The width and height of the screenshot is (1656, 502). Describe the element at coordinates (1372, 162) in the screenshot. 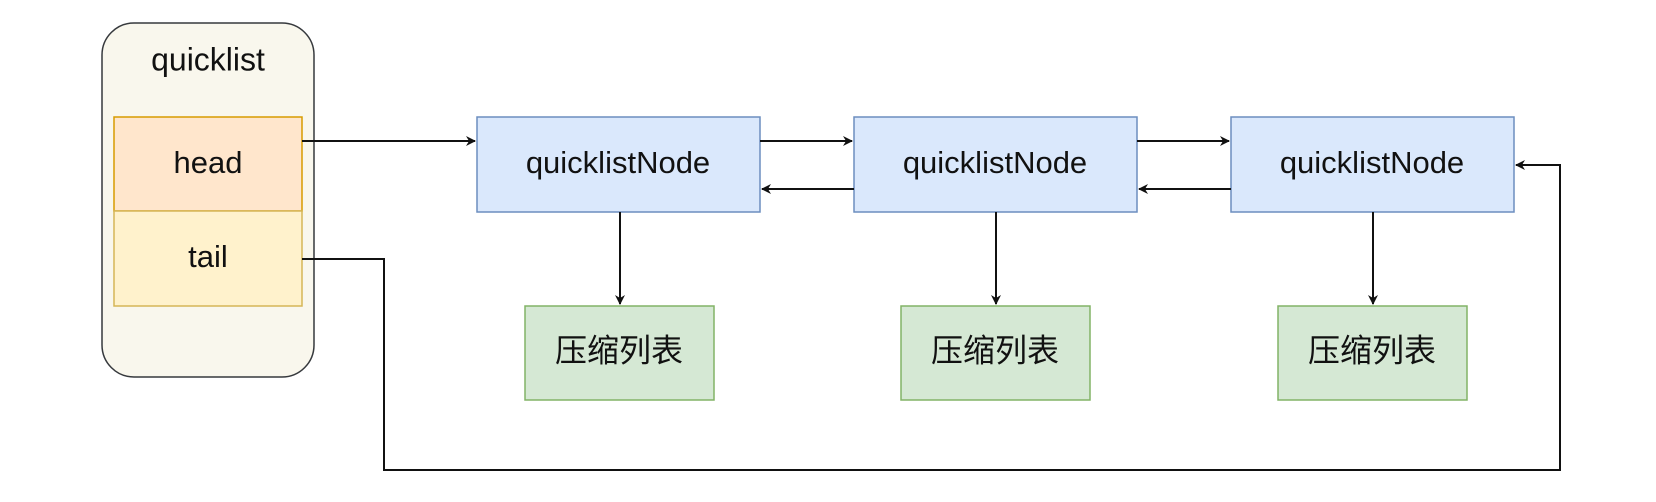

I see `quicklist-node-3-label: quicklistNode` at that location.